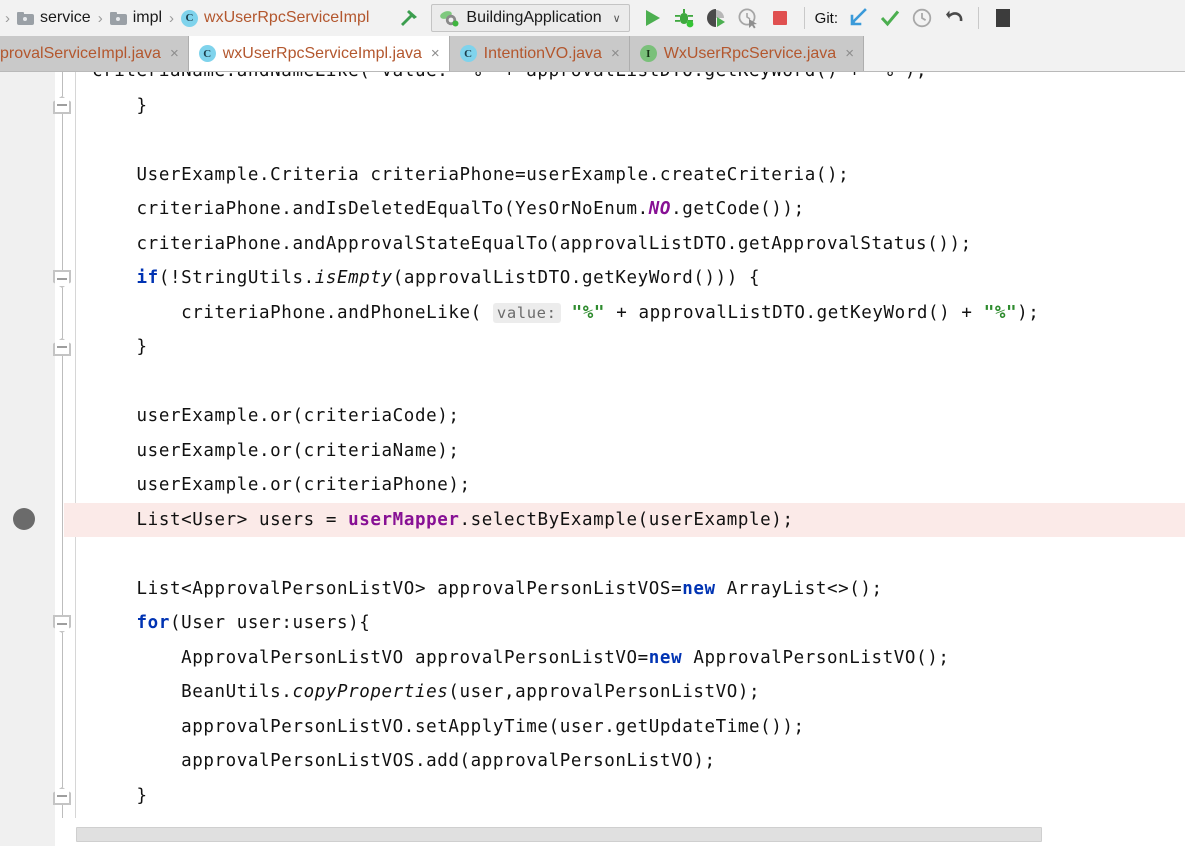 This screenshot has height=846, width=1185. I want to click on code-line-text: userExample.or(criteriaPhone);, so click(281, 485).